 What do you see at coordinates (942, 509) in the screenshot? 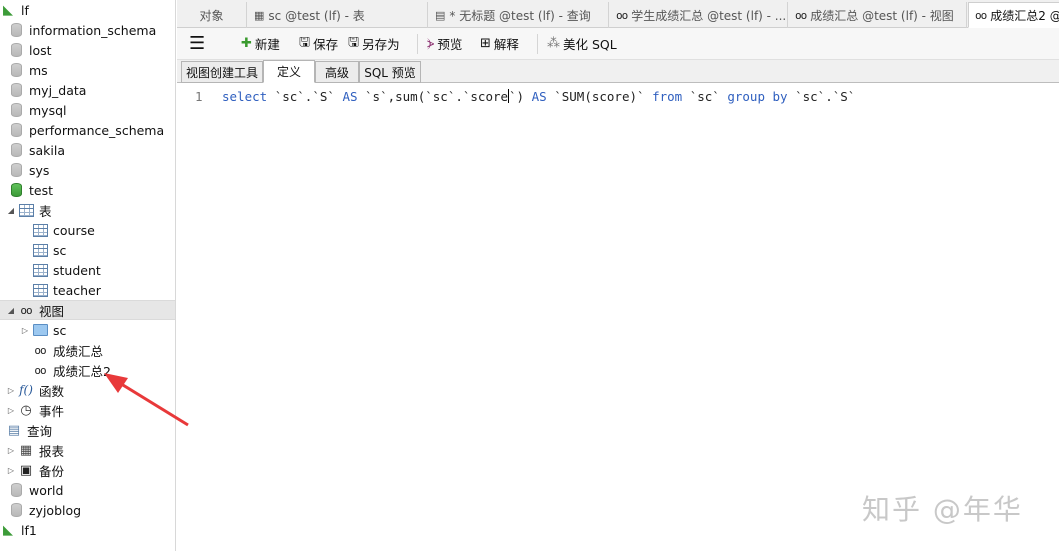
I see `watermark: 知乎 @年华` at bounding box center [942, 509].